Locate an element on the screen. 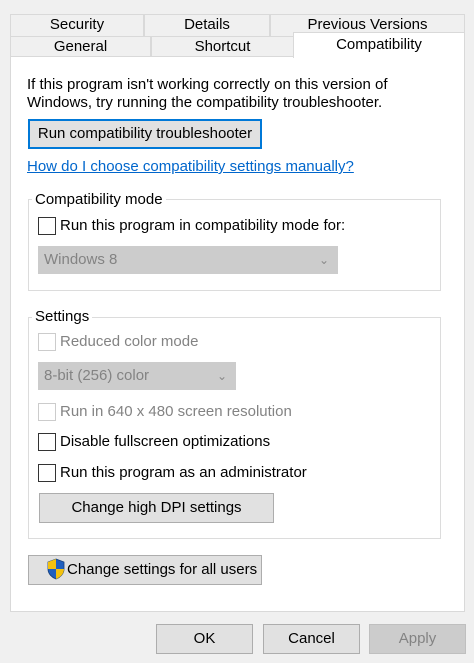 The width and height of the screenshot is (474, 663). tab-security-label: Security is located at coordinates (77, 24).